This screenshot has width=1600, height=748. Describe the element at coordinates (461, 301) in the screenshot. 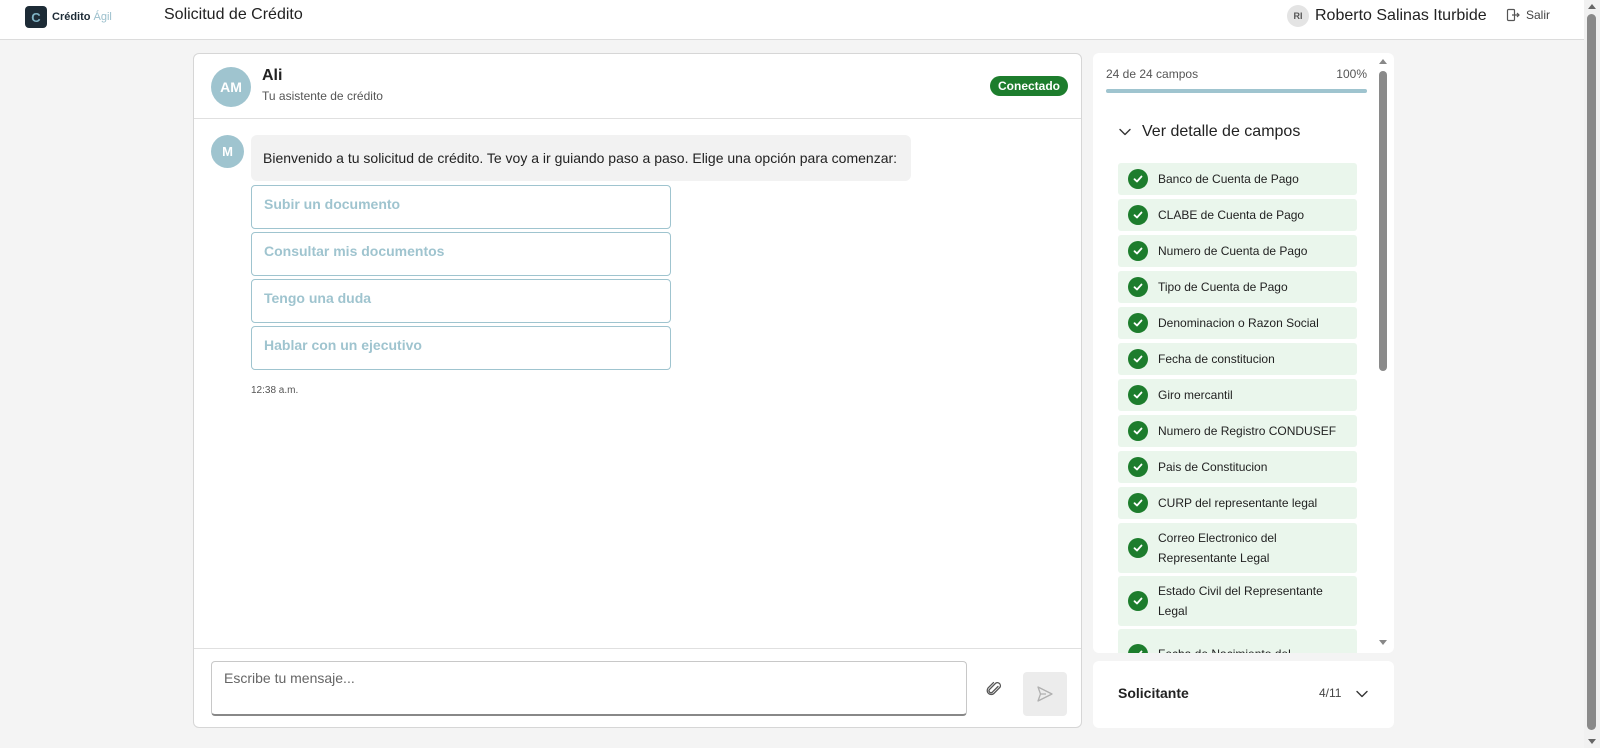

I see `option-question: Tengo una duda` at that location.